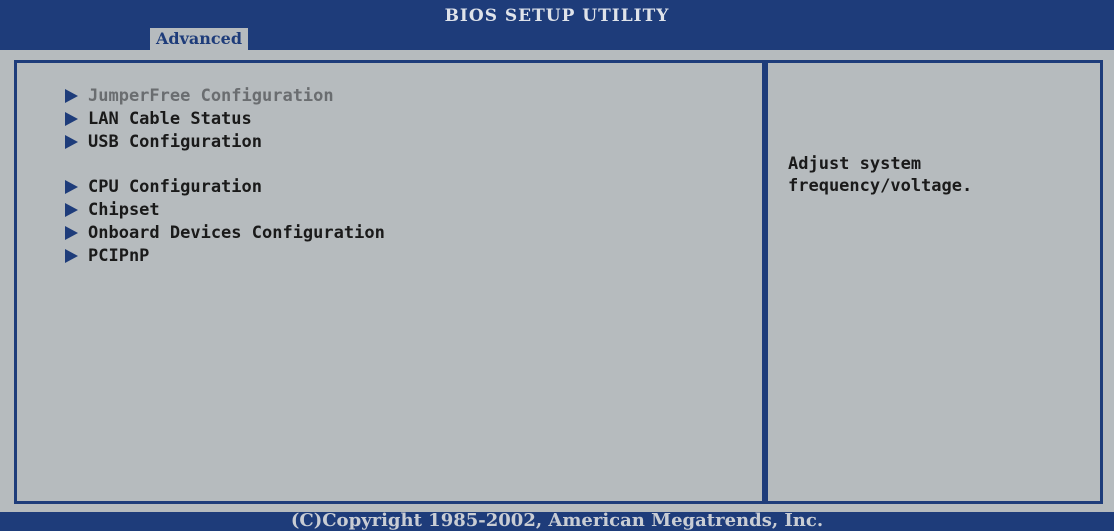 This screenshot has height=531, width=1114. What do you see at coordinates (199, 39) in the screenshot?
I see `tab-advanced: Advanced` at bounding box center [199, 39].